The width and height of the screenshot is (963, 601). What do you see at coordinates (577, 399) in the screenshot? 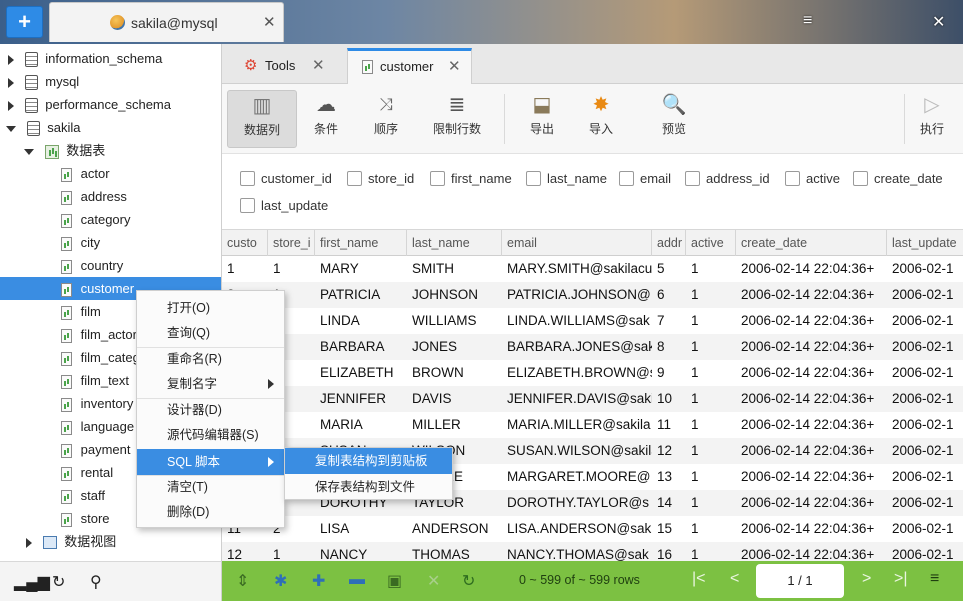
I see `table-cell: JENNIFER.DAVIS@saki` at bounding box center [577, 399].